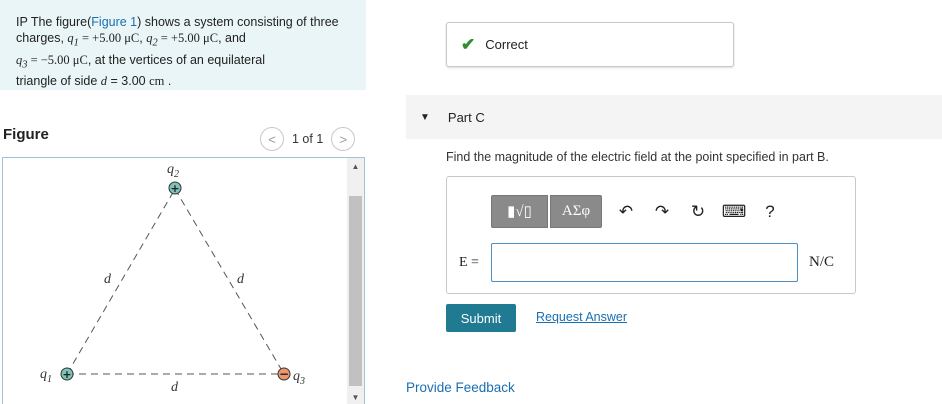 The height and width of the screenshot is (404, 942). Describe the element at coordinates (232, 38) in the screenshot. I see `problem-text: , and` at that location.